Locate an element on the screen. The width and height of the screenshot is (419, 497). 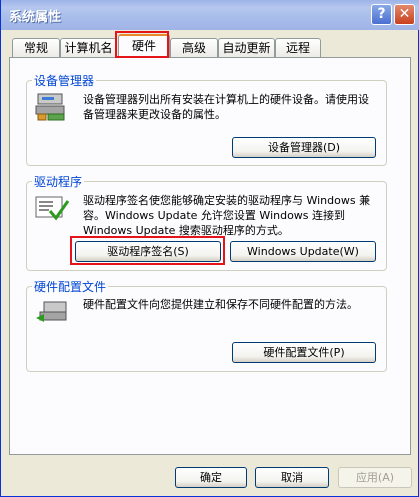
tab-remote: 远程 is located at coordinates (298, 47).